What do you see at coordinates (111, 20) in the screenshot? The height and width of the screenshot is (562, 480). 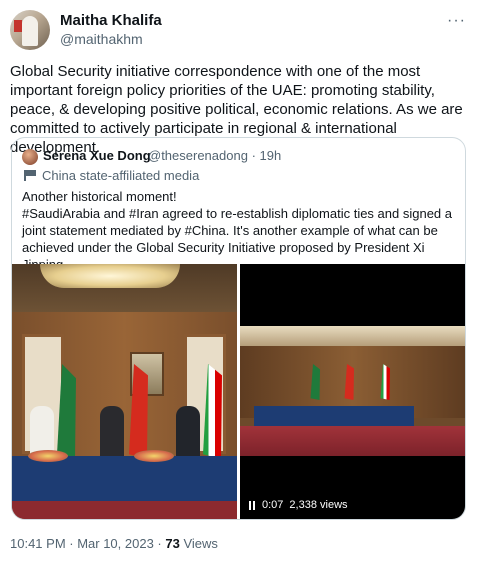 I see `author-name: Maitha Khalifa` at bounding box center [111, 20].